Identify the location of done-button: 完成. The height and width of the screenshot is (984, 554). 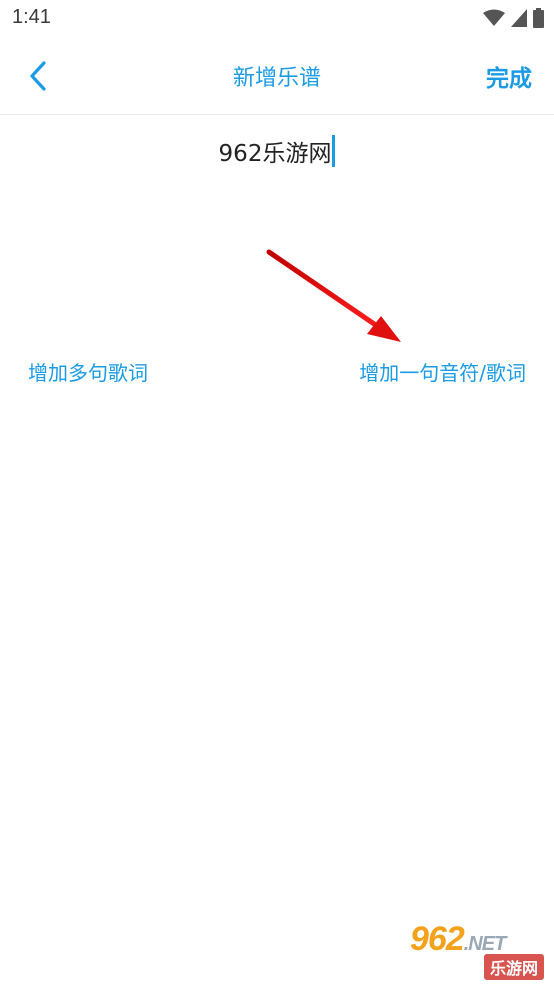
(509, 76).